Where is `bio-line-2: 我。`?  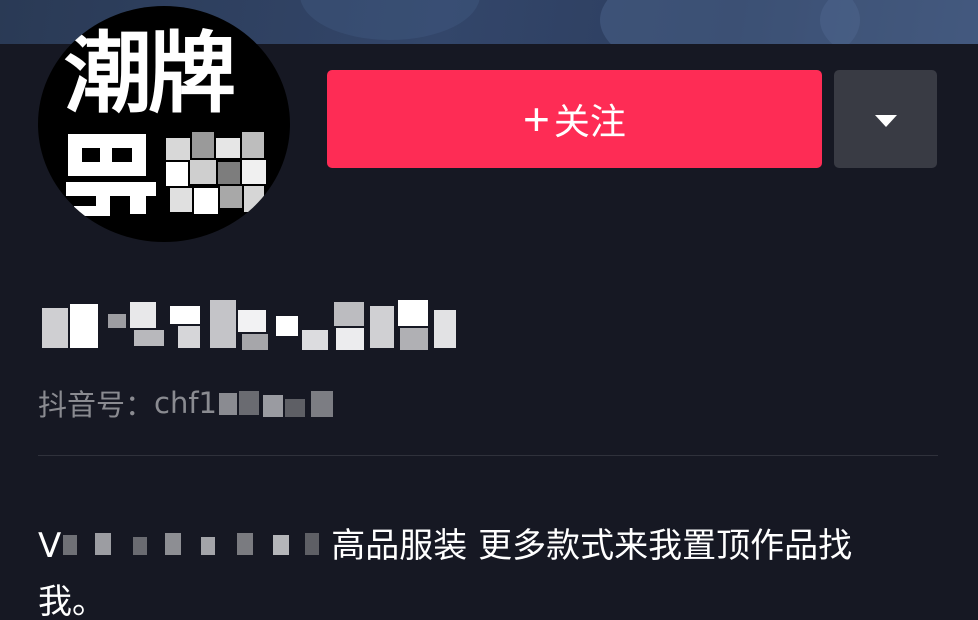
bio-line-2: 我。 is located at coordinates (72, 601).